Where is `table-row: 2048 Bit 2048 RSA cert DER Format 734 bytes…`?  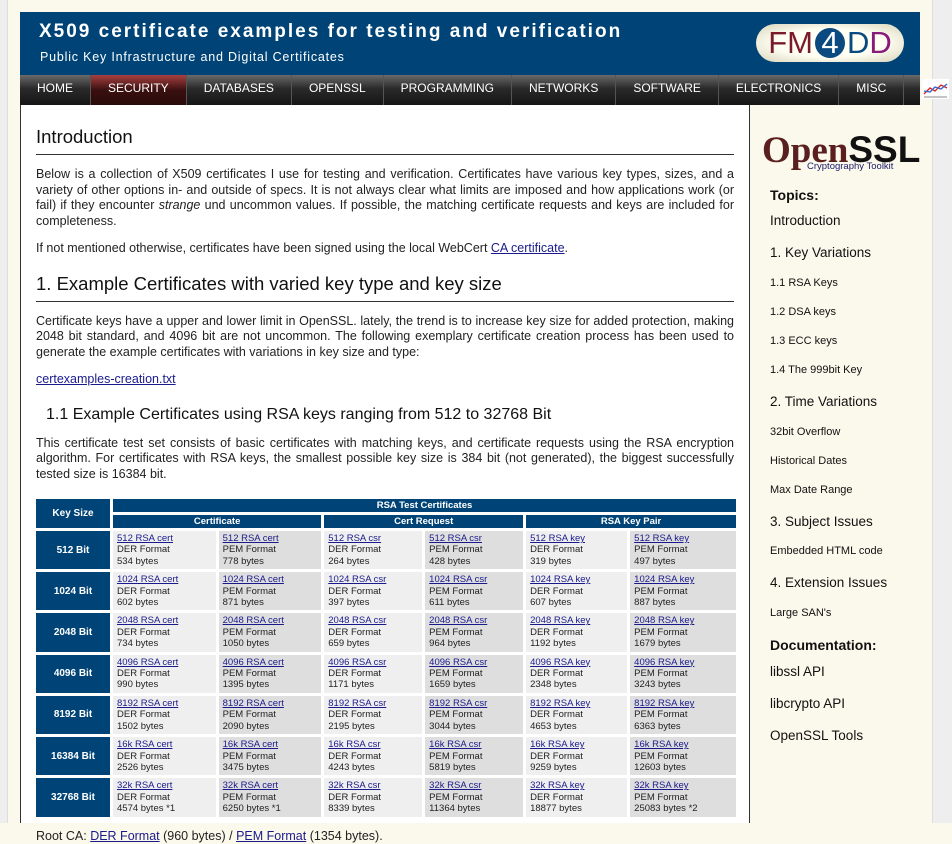
table-row: 2048 Bit 2048 RSA cert DER Format 734 bytes… is located at coordinates (386, 632).